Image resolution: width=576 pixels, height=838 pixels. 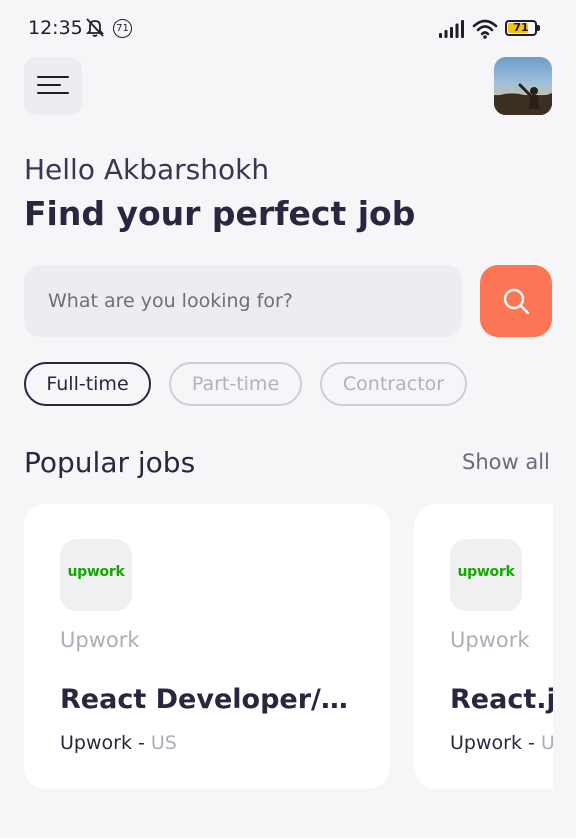 What do you see at coordinates (95, 27) in the screenshot?
I see `mute-icon` at bounding box center [95, 27].